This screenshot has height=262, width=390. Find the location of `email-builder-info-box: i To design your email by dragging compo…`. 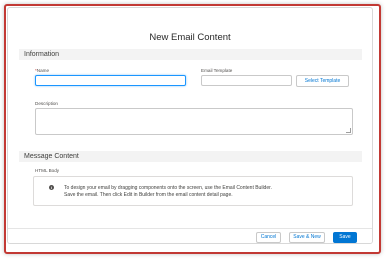

email-builder-info-box: i To design your email by dragging compo… is located at coordinates (193, 191).